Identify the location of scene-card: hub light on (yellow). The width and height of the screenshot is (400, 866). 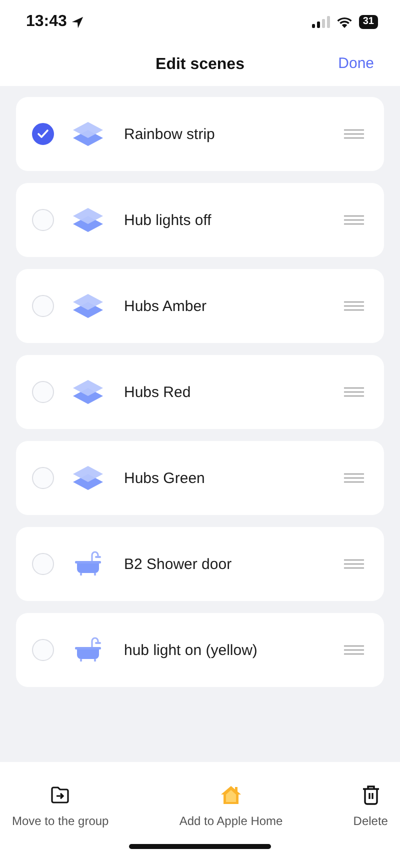
(200, 650).